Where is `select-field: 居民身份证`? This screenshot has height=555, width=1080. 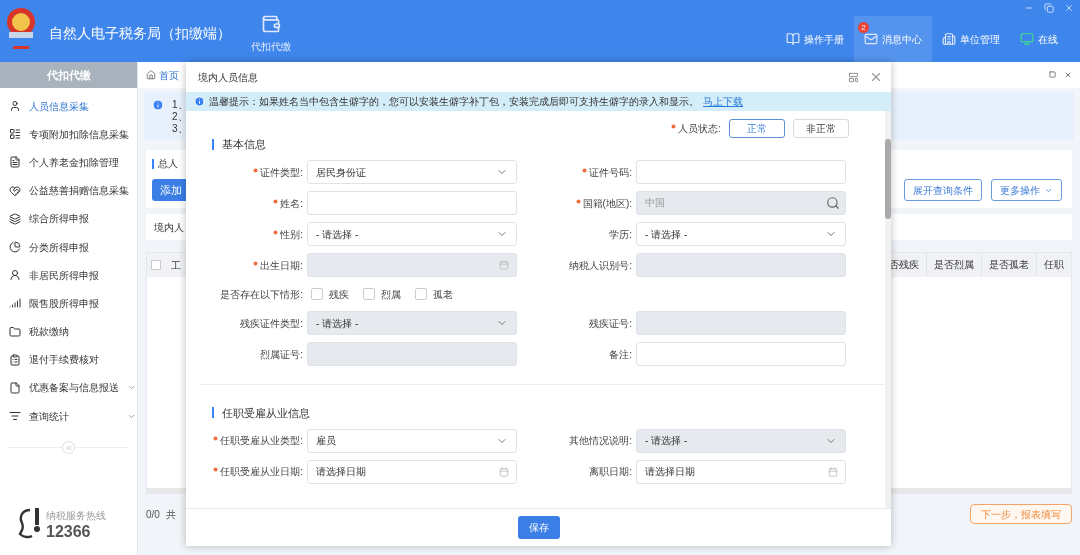
select-field: 居民身份证 is located at coordinates (412, 172).